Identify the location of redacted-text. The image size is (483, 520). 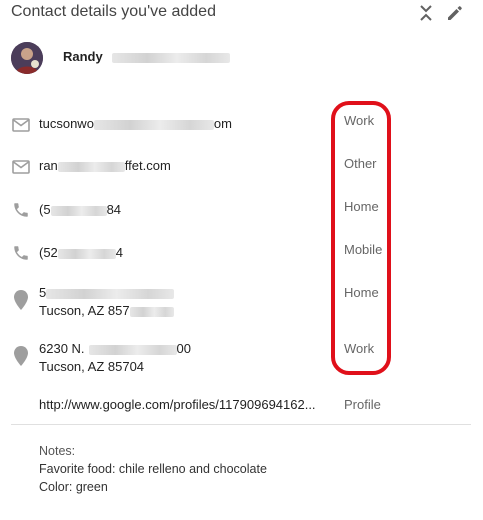
(171, 57).